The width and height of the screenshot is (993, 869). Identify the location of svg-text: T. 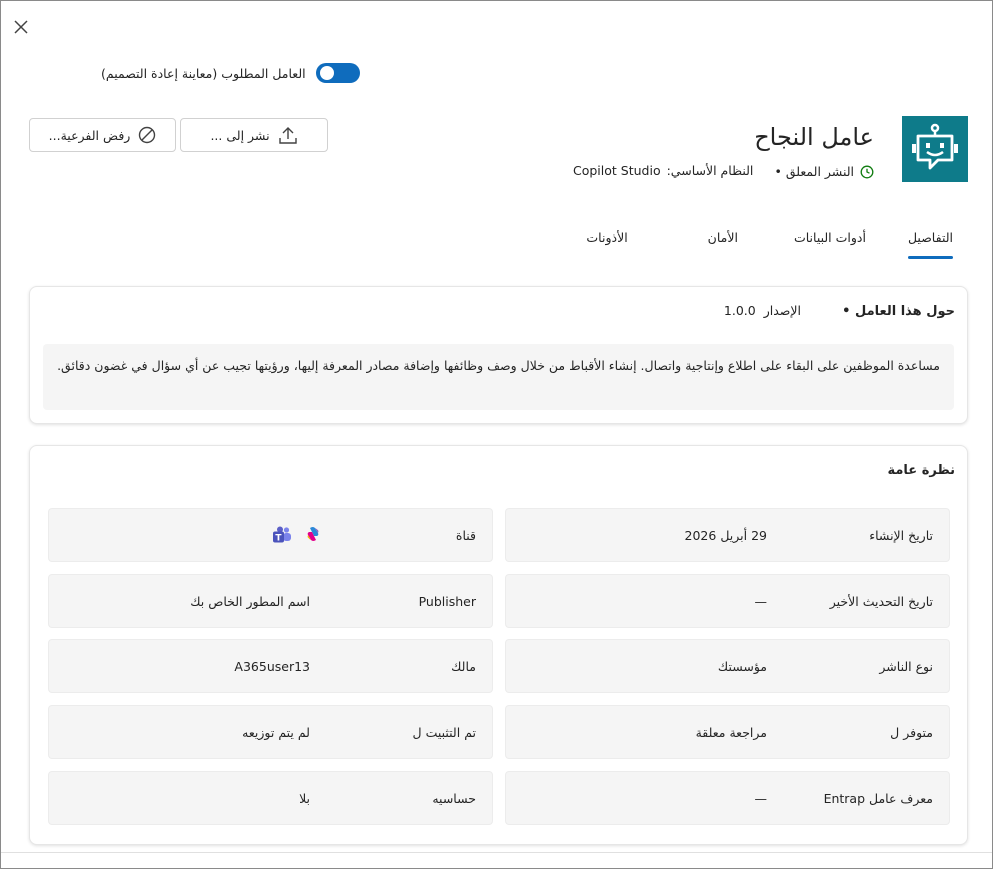
(278, 539).